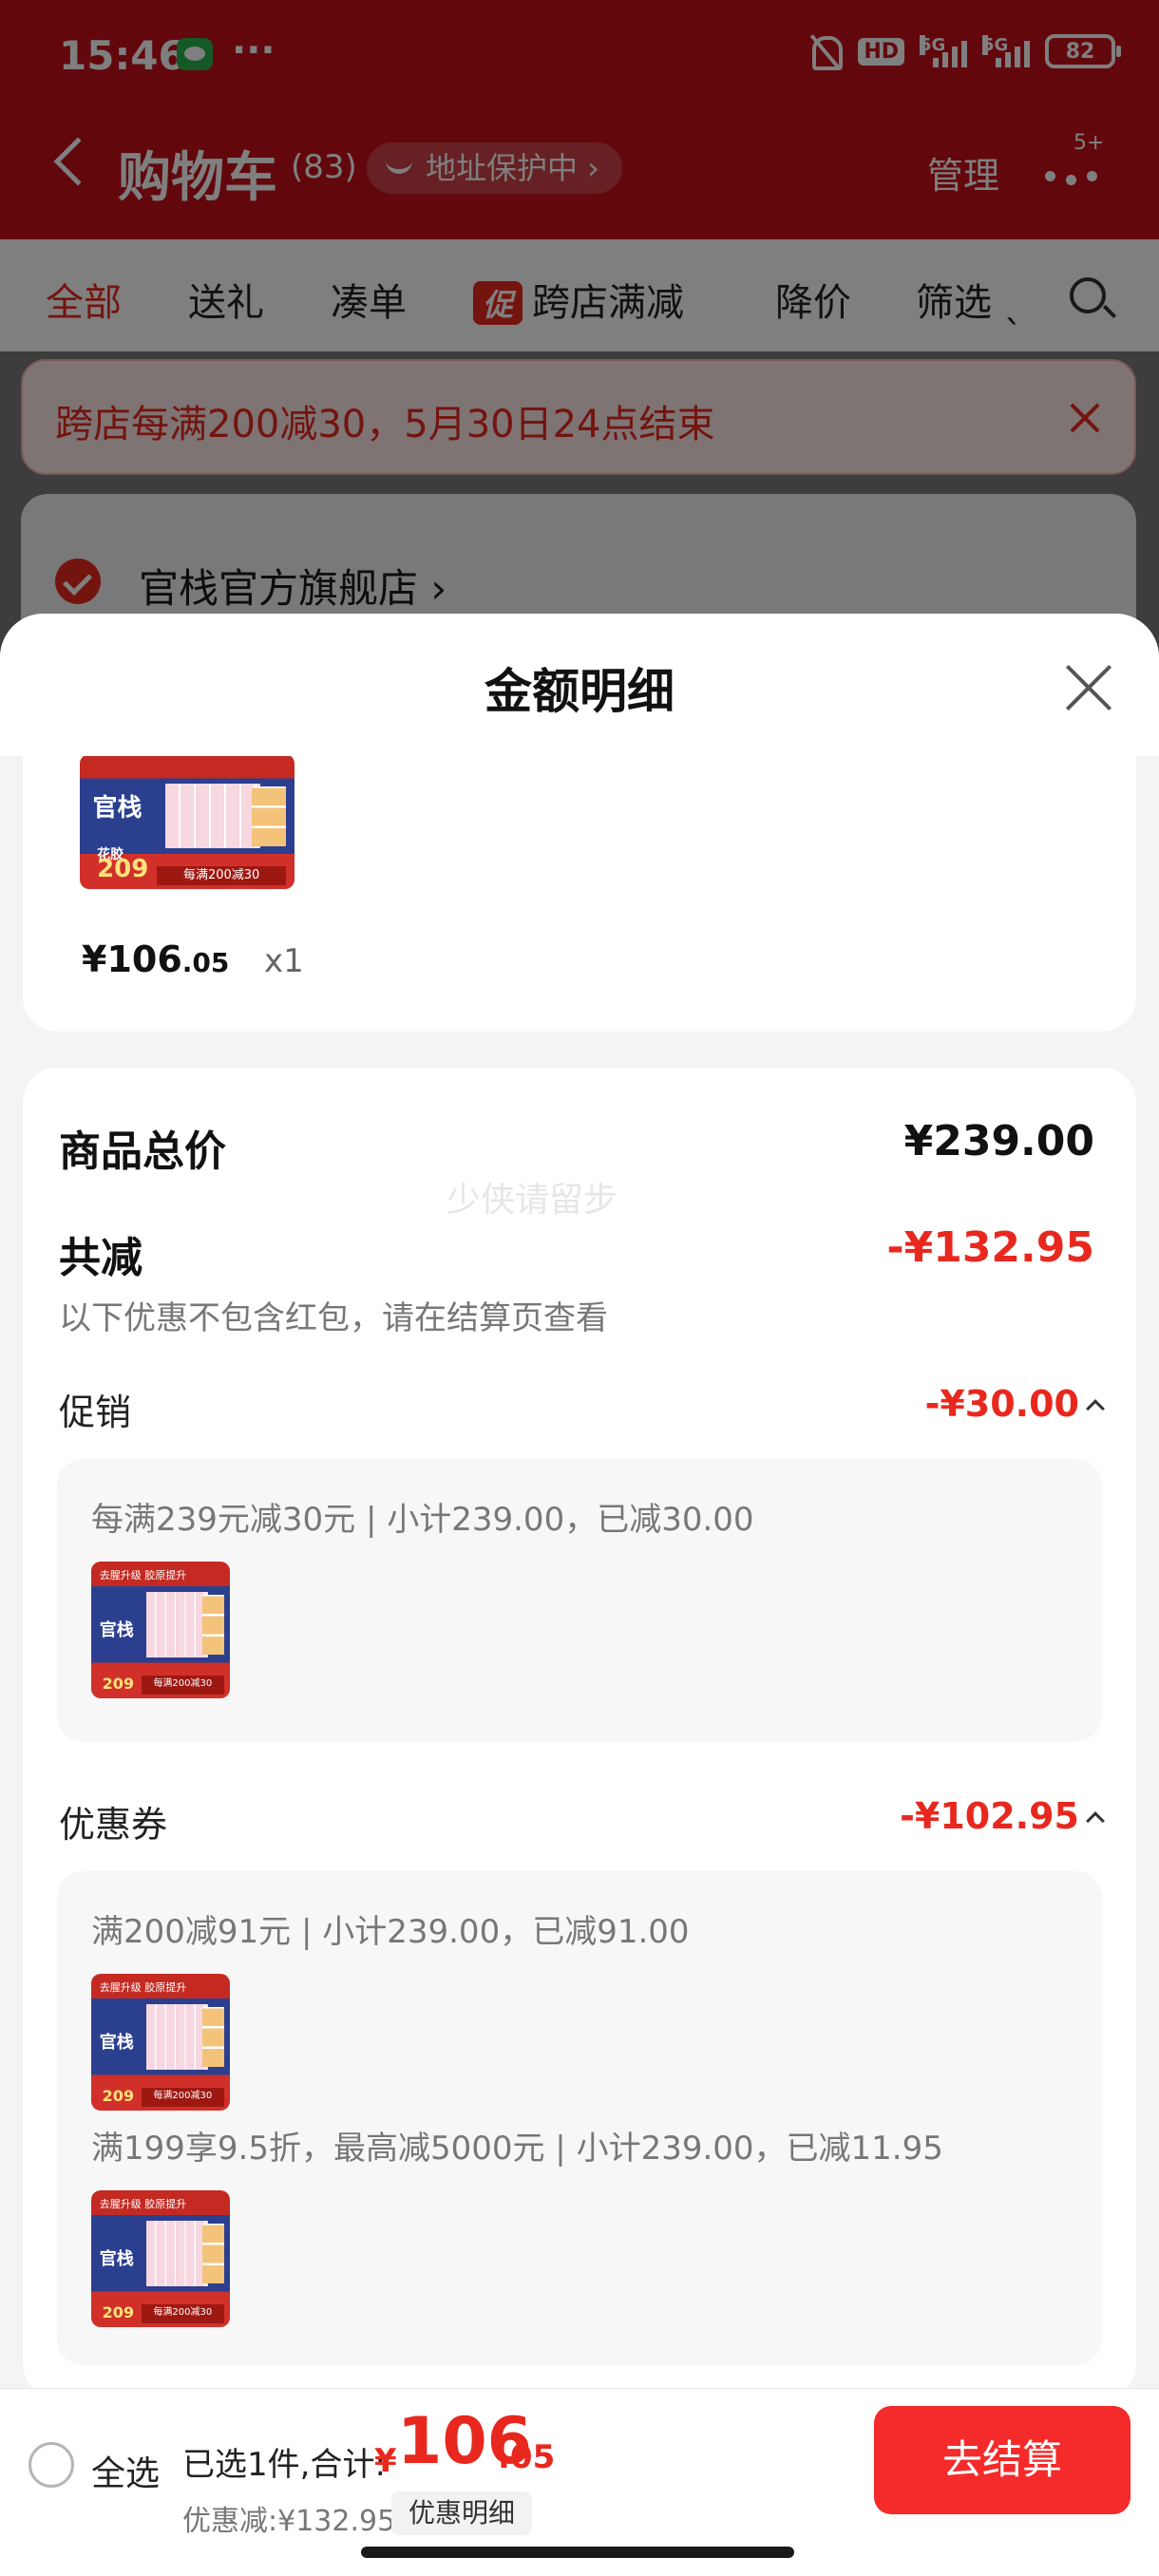 The image size is (1159, 2576). I want to click on total-currency: ¥, so click(385, 2461).